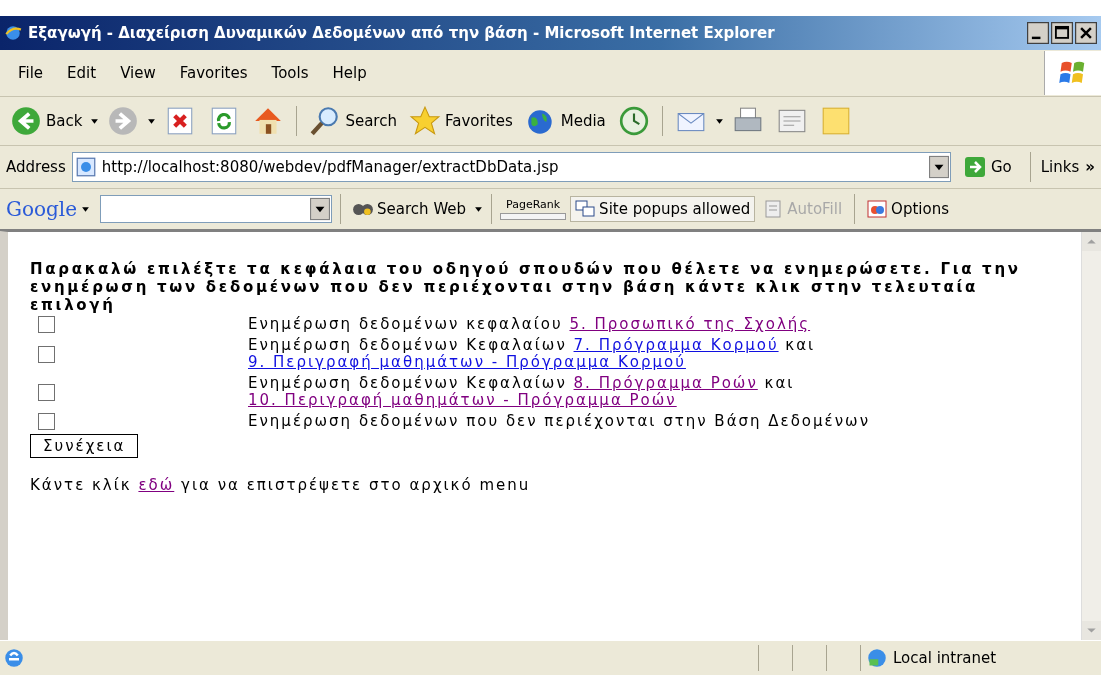  What do you see at coordinates (530, 324) in the screenshot?
I see `option-label: Ενημέρωση δεδομένων κεφαλαίου 5. Προσωπικό της Σχολής` at bounding box center [530, 324].